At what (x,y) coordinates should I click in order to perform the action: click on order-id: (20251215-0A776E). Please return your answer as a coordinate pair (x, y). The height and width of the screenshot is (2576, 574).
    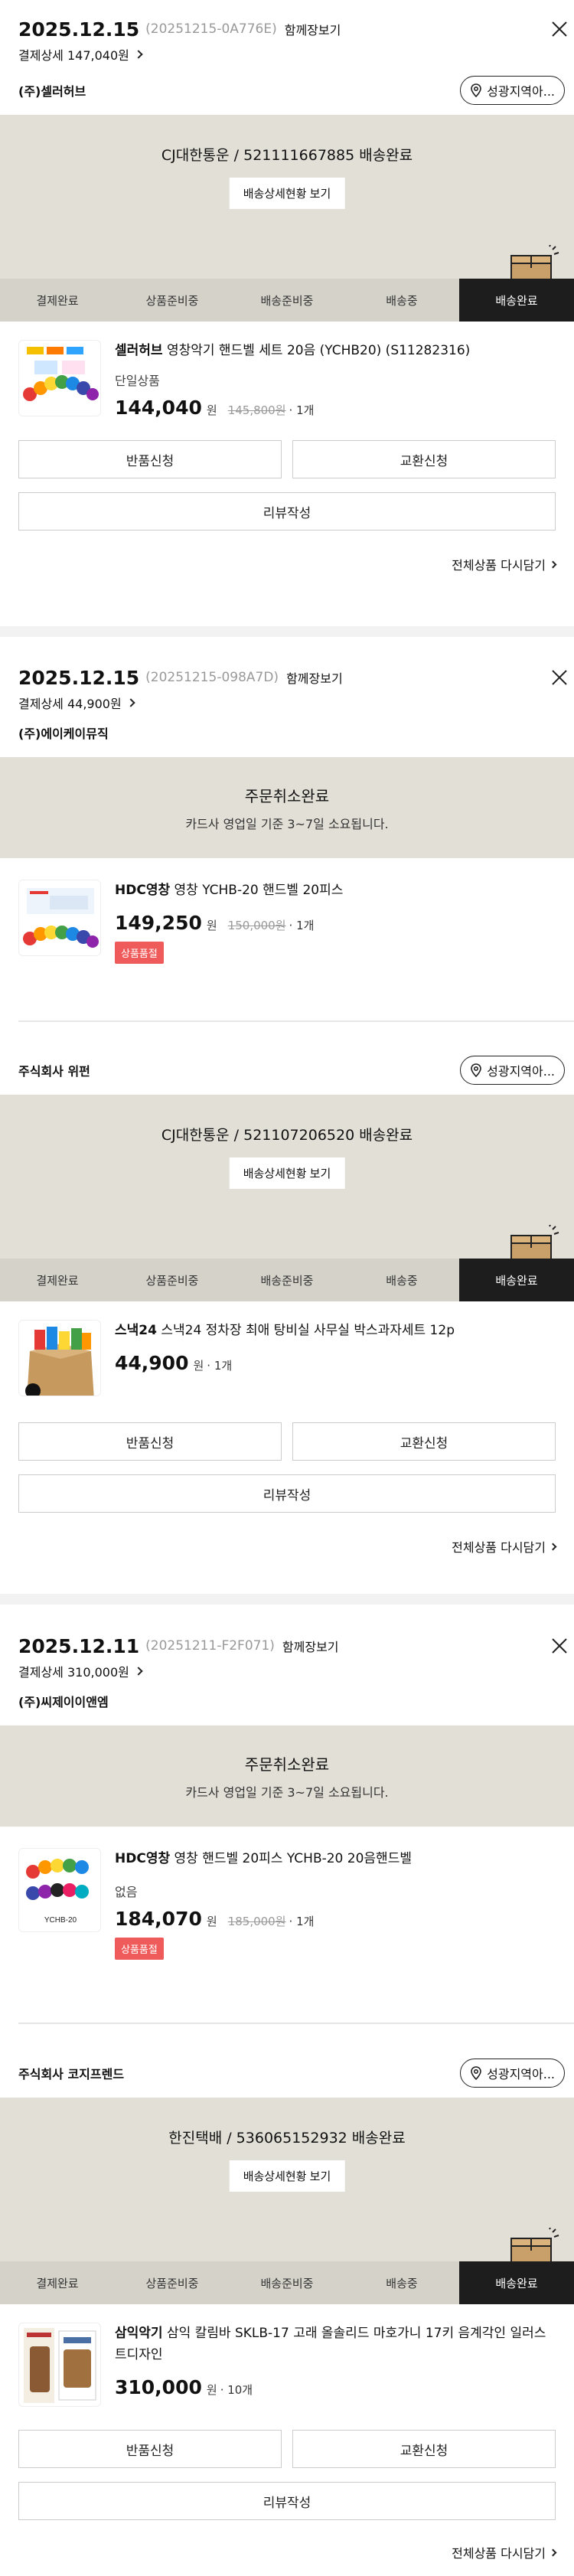
    Looking at the image, I should click on (211, 29).